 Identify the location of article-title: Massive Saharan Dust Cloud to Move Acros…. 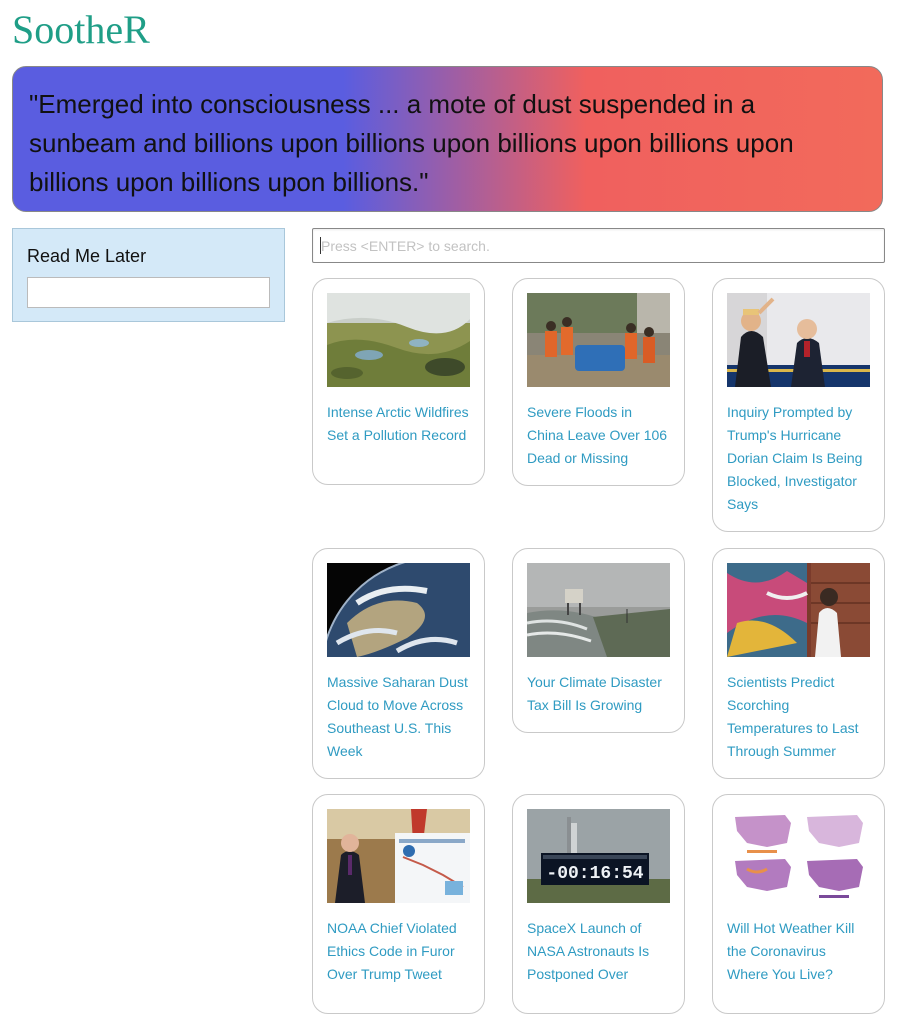
(398, 717).